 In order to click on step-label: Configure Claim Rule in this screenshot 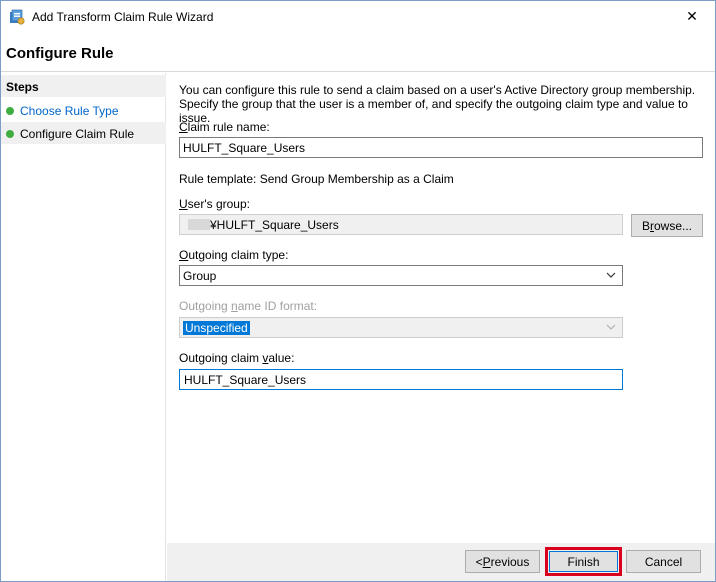, I will do `click(77, 134)`.